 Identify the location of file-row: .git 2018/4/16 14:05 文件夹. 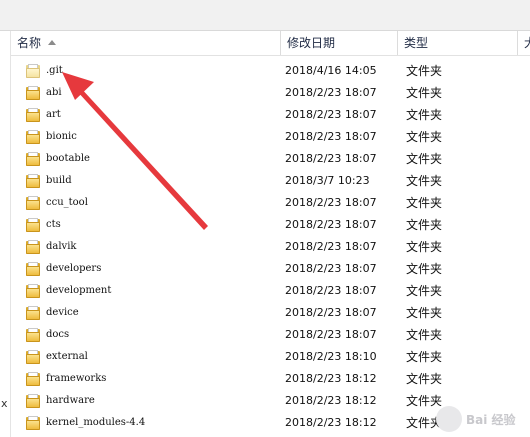
(270, 71).